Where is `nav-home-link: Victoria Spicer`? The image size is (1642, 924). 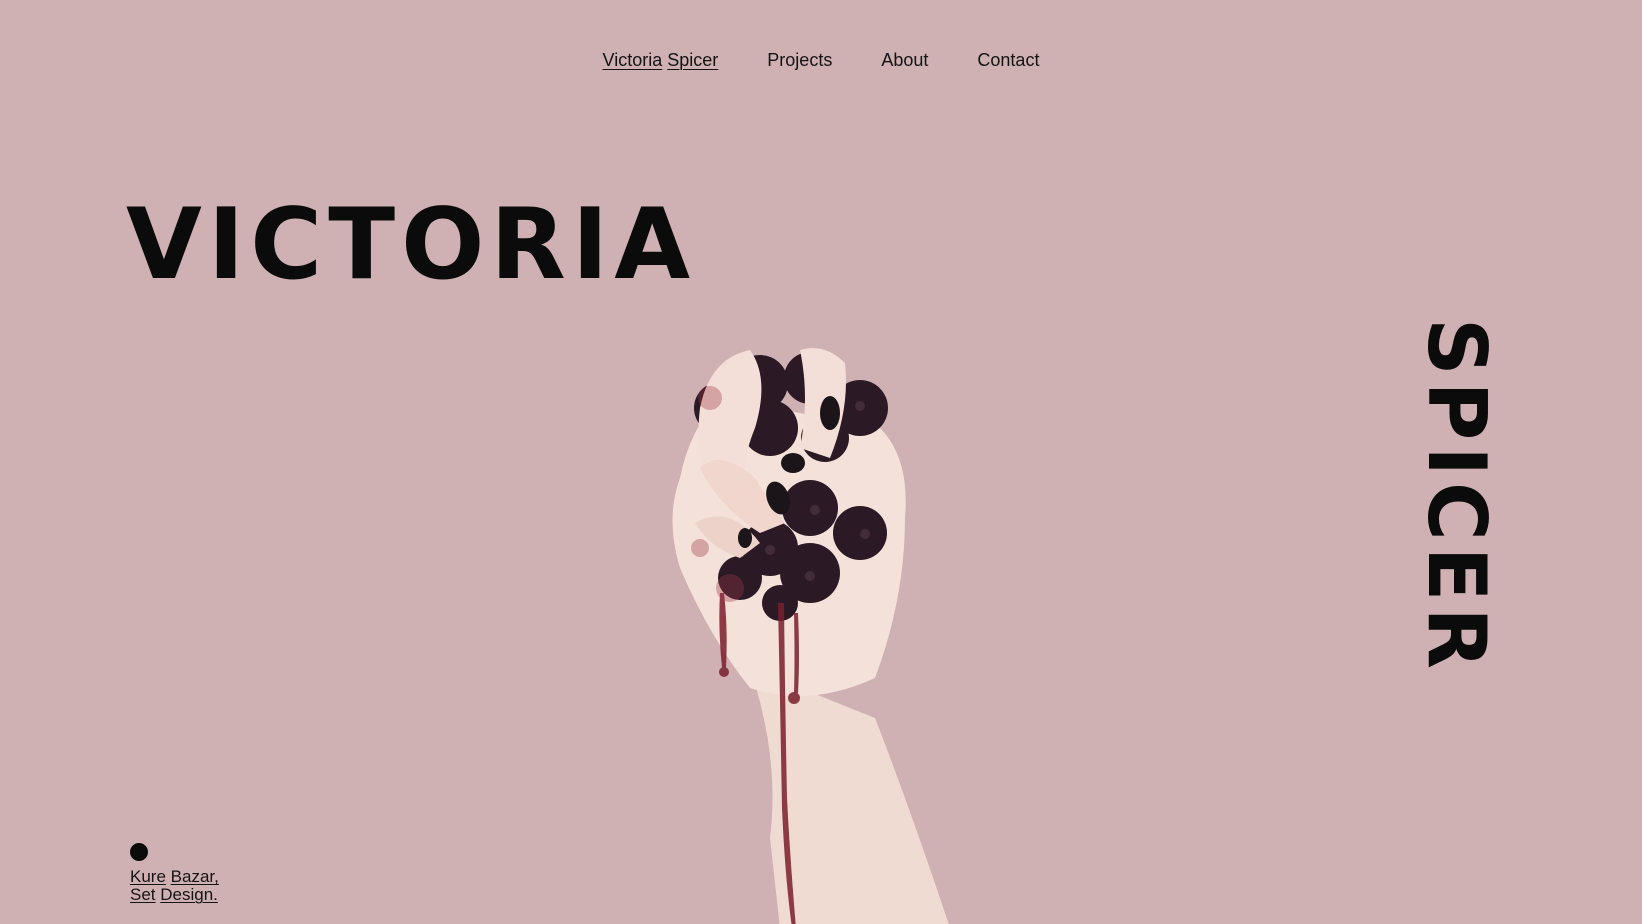 nav-home-link: Victoria Spicer is located at coordinates (661, 60).